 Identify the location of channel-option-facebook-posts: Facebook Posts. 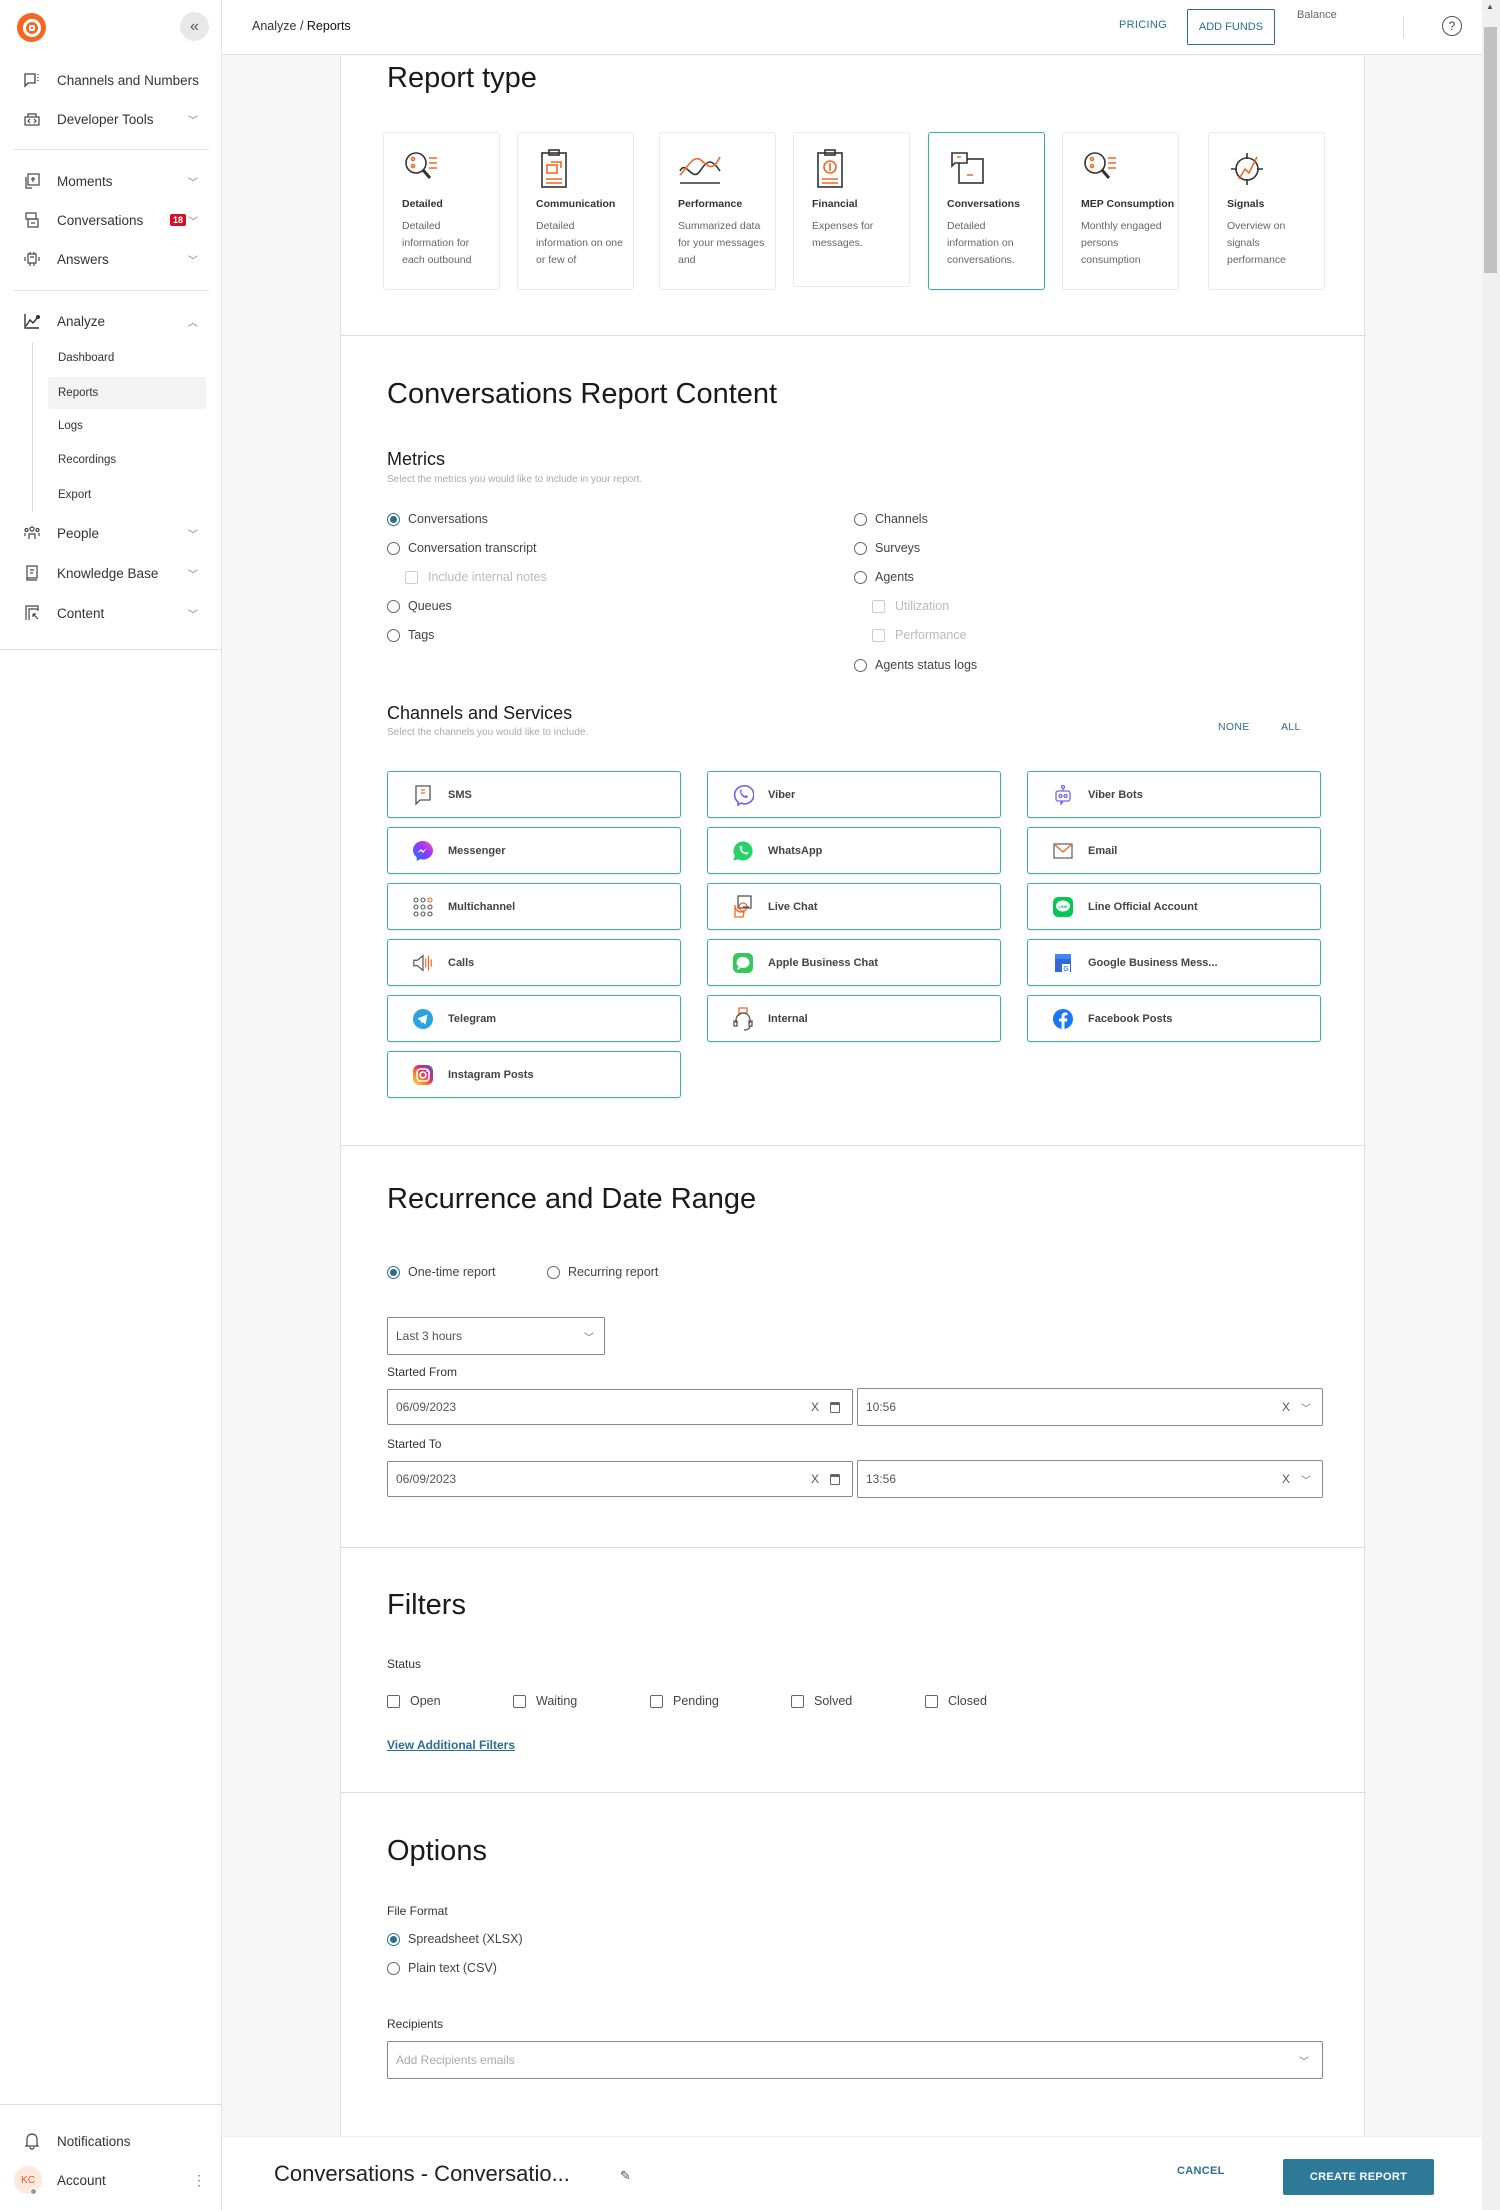
(1174, 1018).